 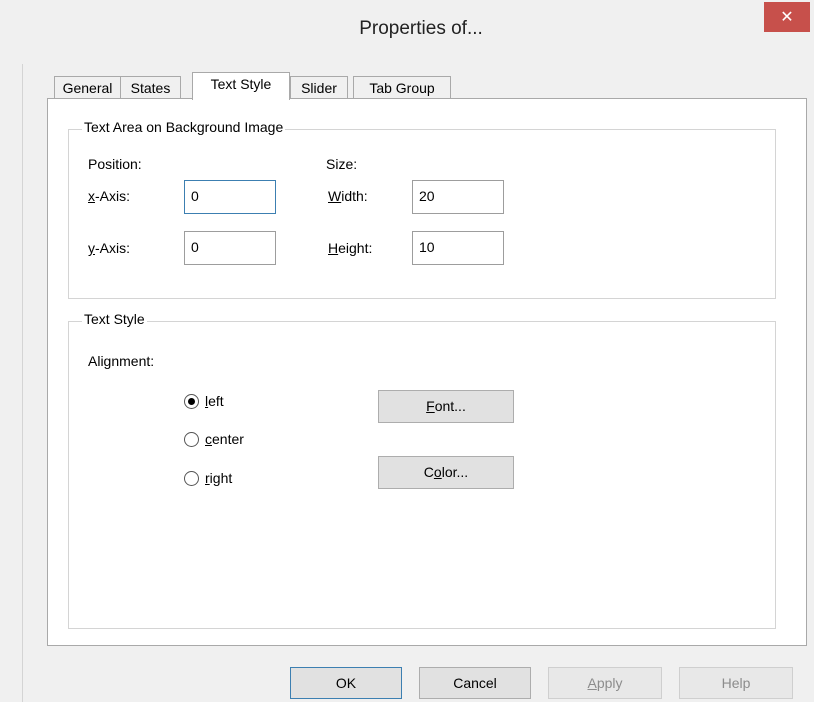 I want to click on title-bar: Properties of... ✕, so click(x=407, y=32).